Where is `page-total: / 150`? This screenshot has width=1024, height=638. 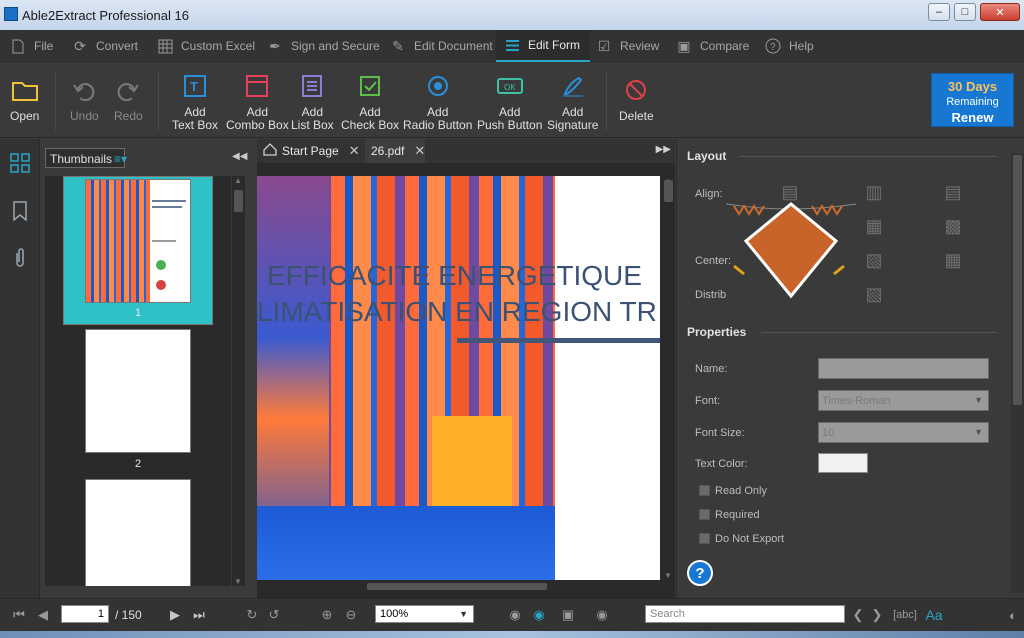 page-total: / 150 is located at coordinates (128, 615).